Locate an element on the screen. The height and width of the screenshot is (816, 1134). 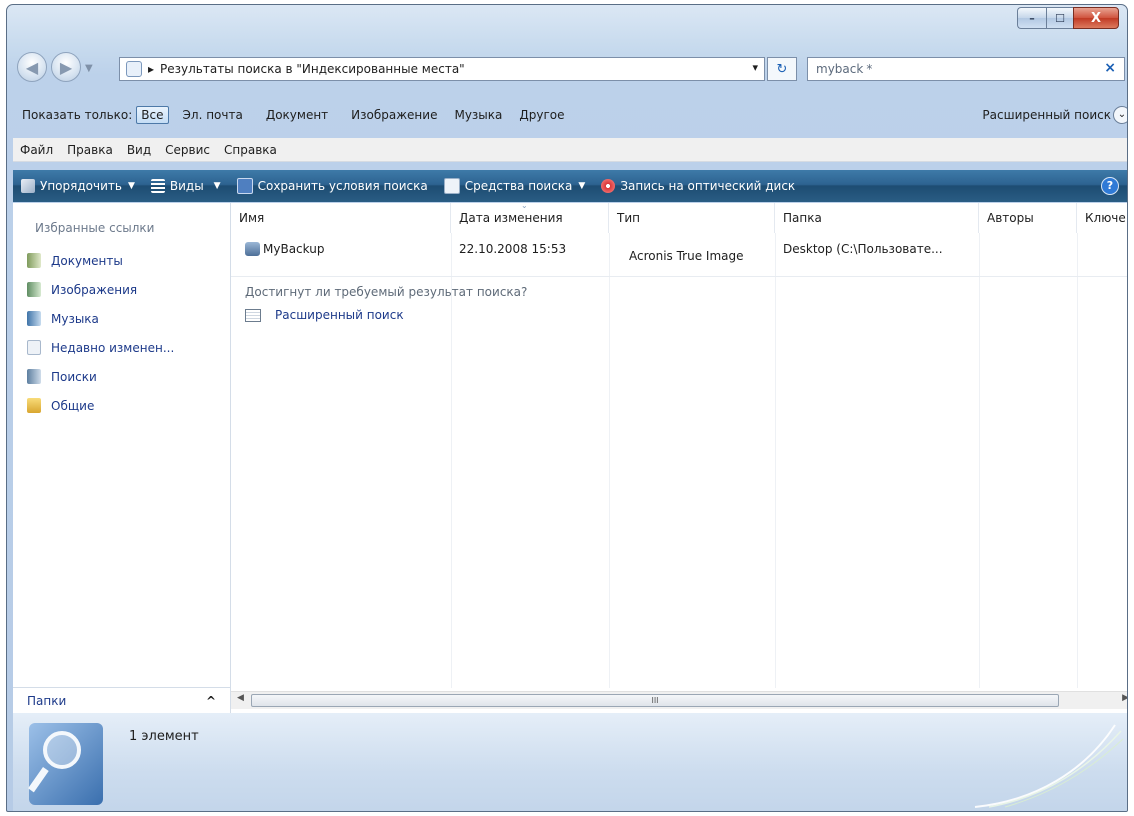
column-header-folder: Папка is located at coordinates (877, 218).